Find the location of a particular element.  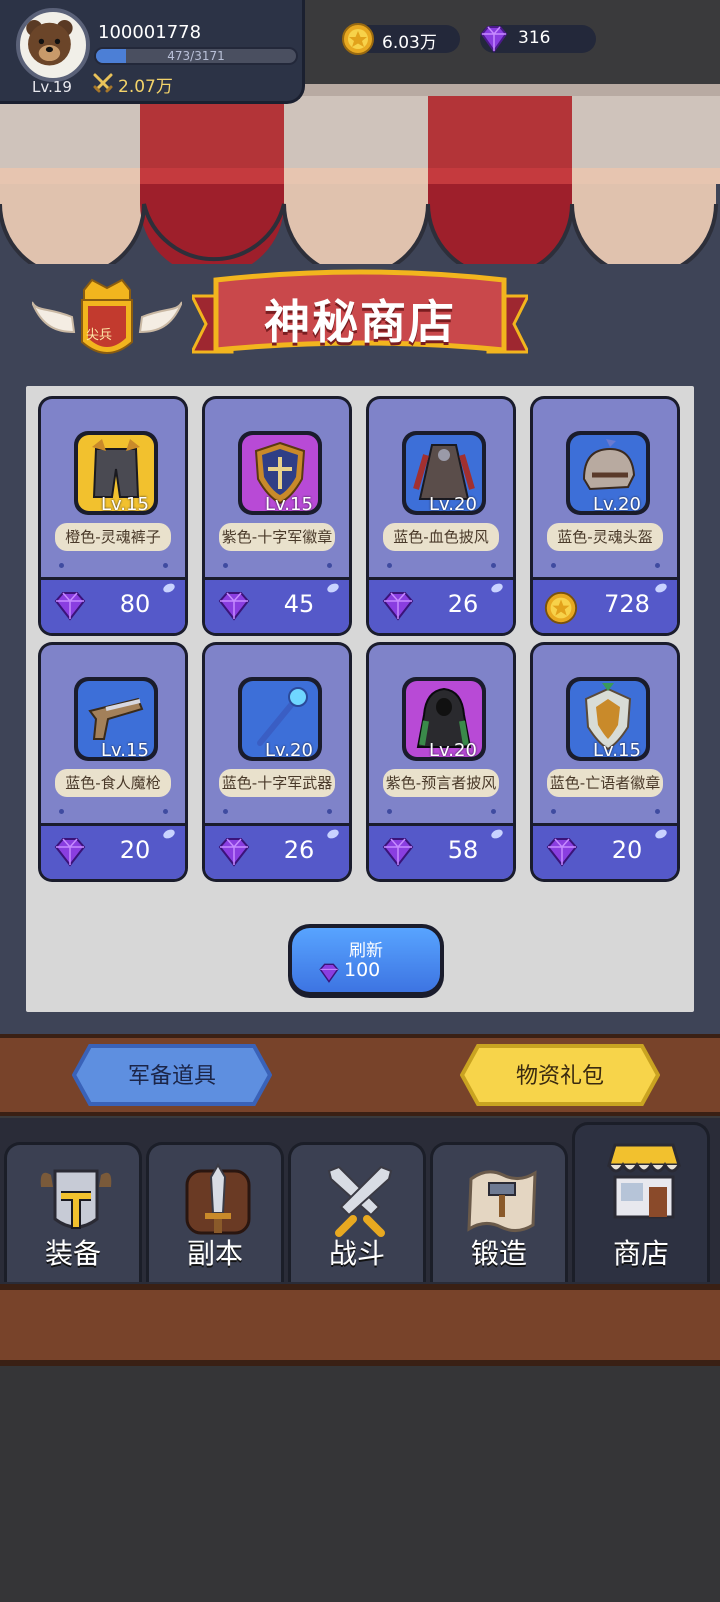

nav-label: 锻造 is located at coordinates (498, 1253).